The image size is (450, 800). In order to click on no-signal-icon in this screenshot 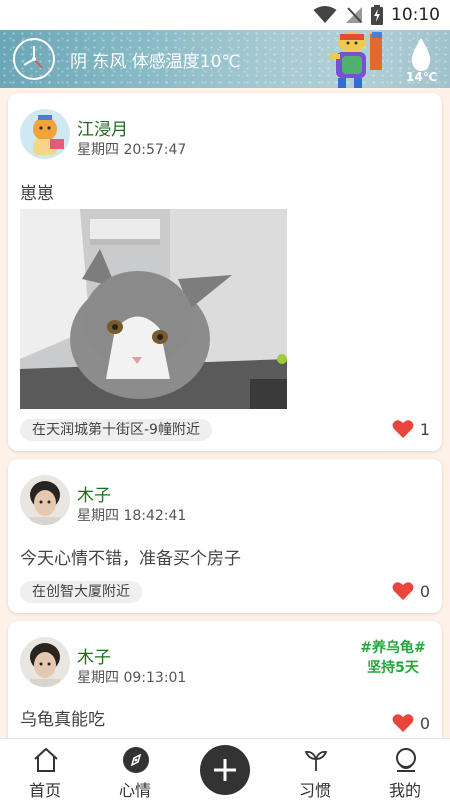, I will do `click(354, 15)`.